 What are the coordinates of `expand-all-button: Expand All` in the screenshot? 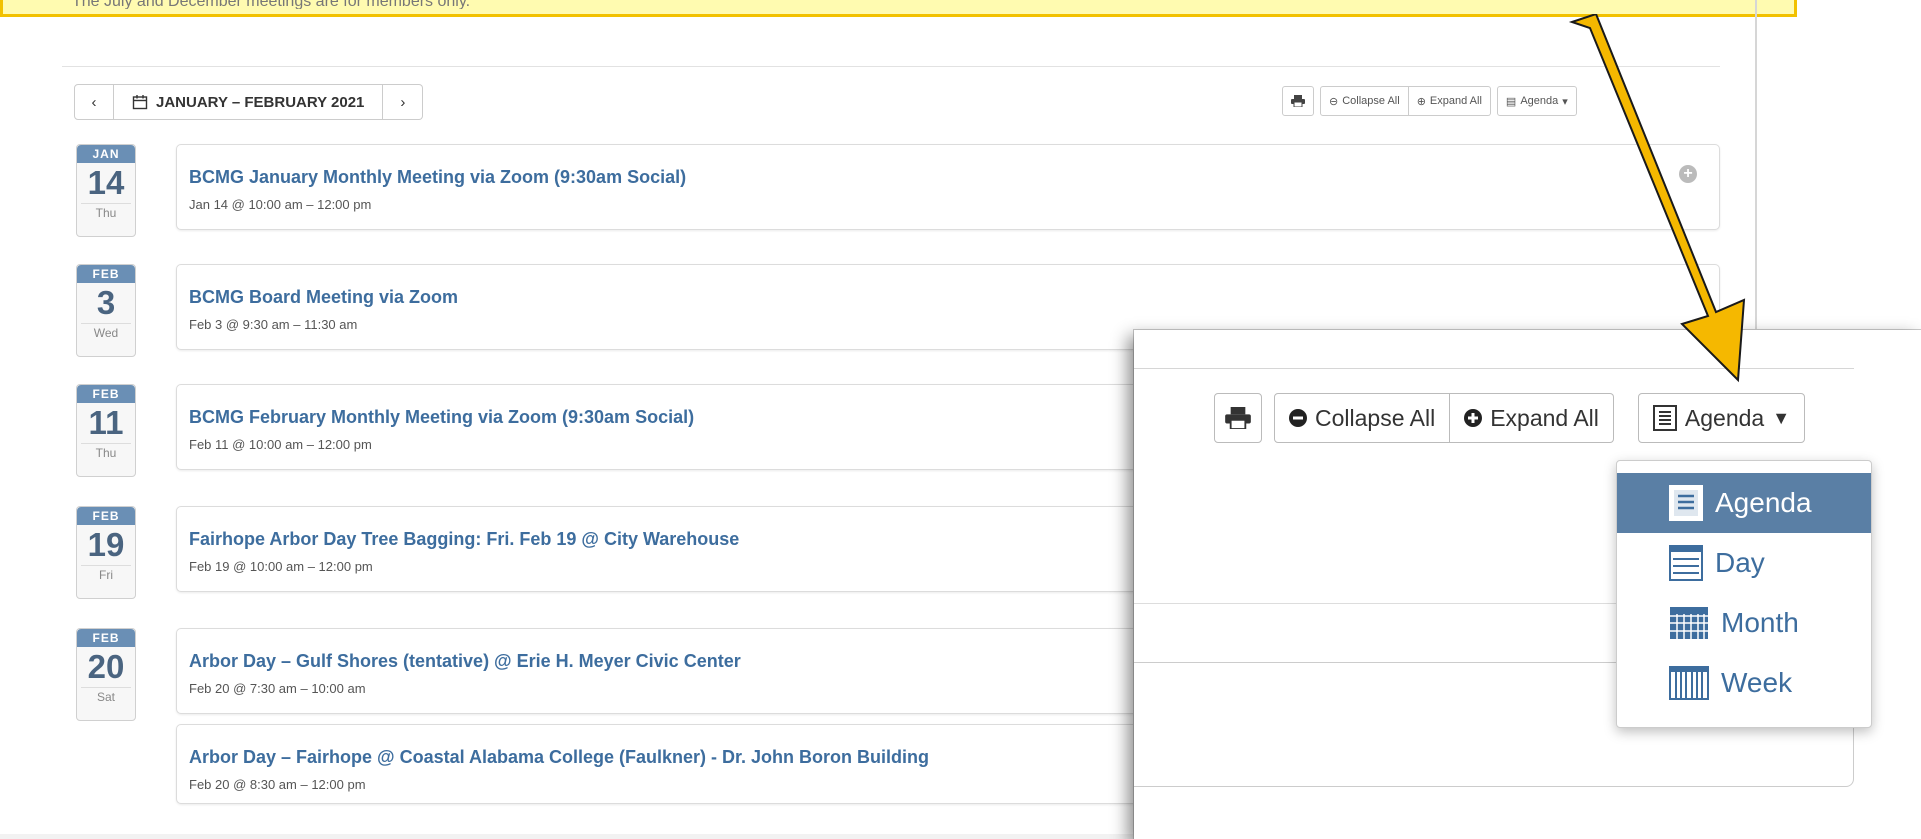 It's located at (1532, 418).